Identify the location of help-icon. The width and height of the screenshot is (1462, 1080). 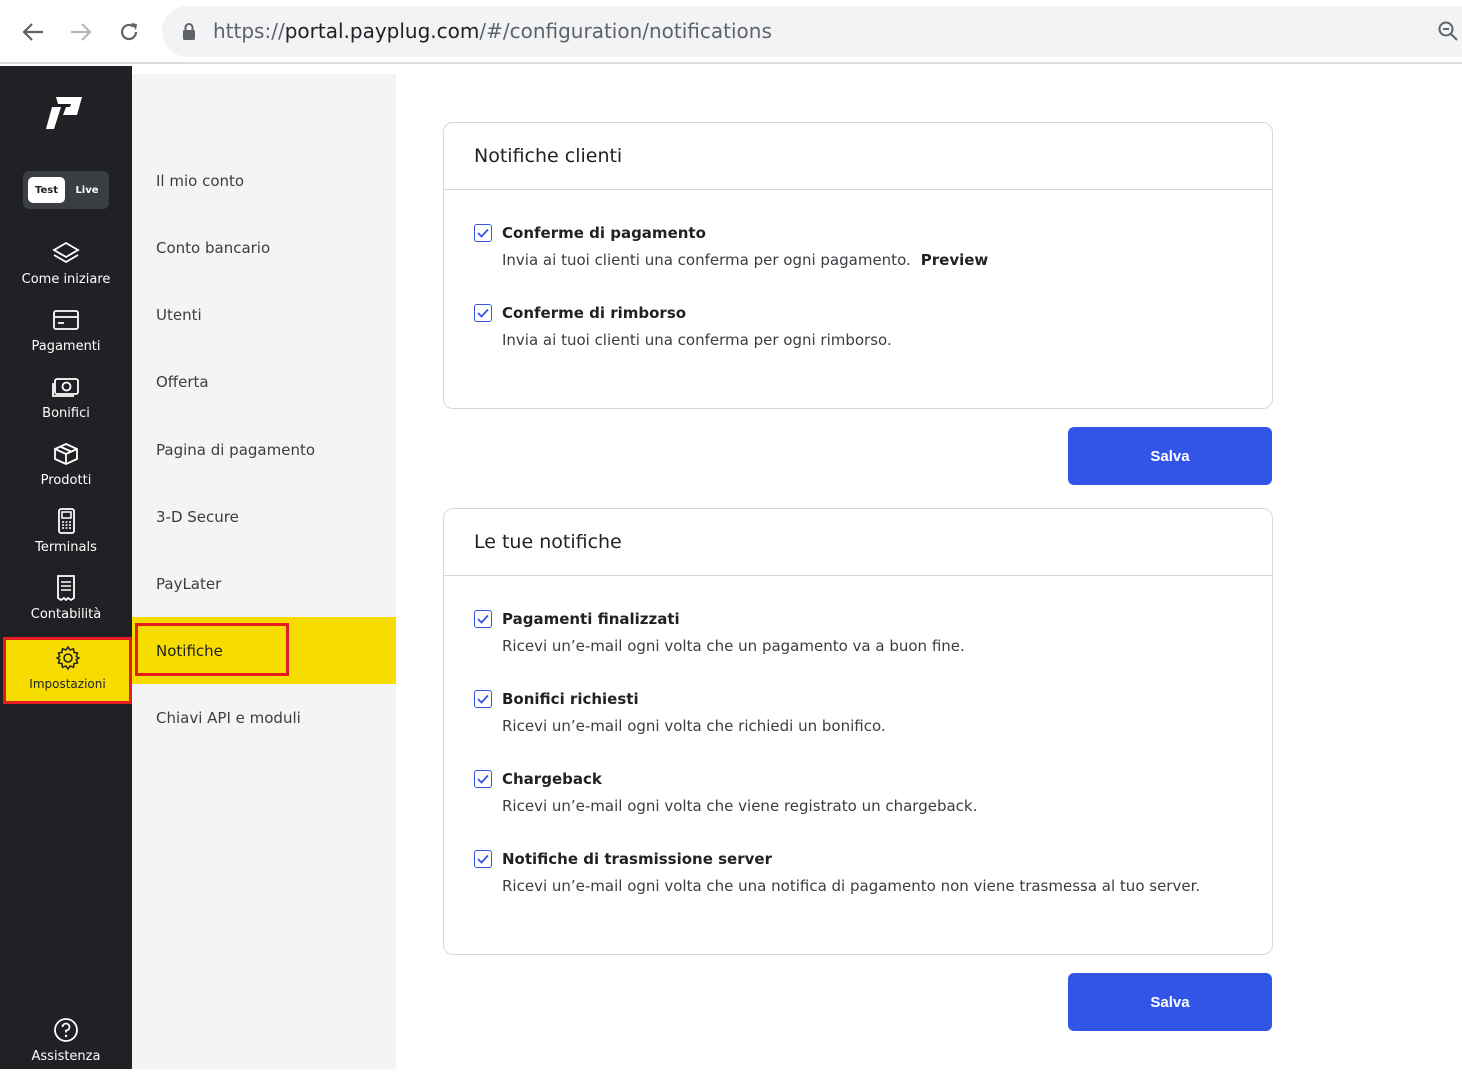
(66, 1030).